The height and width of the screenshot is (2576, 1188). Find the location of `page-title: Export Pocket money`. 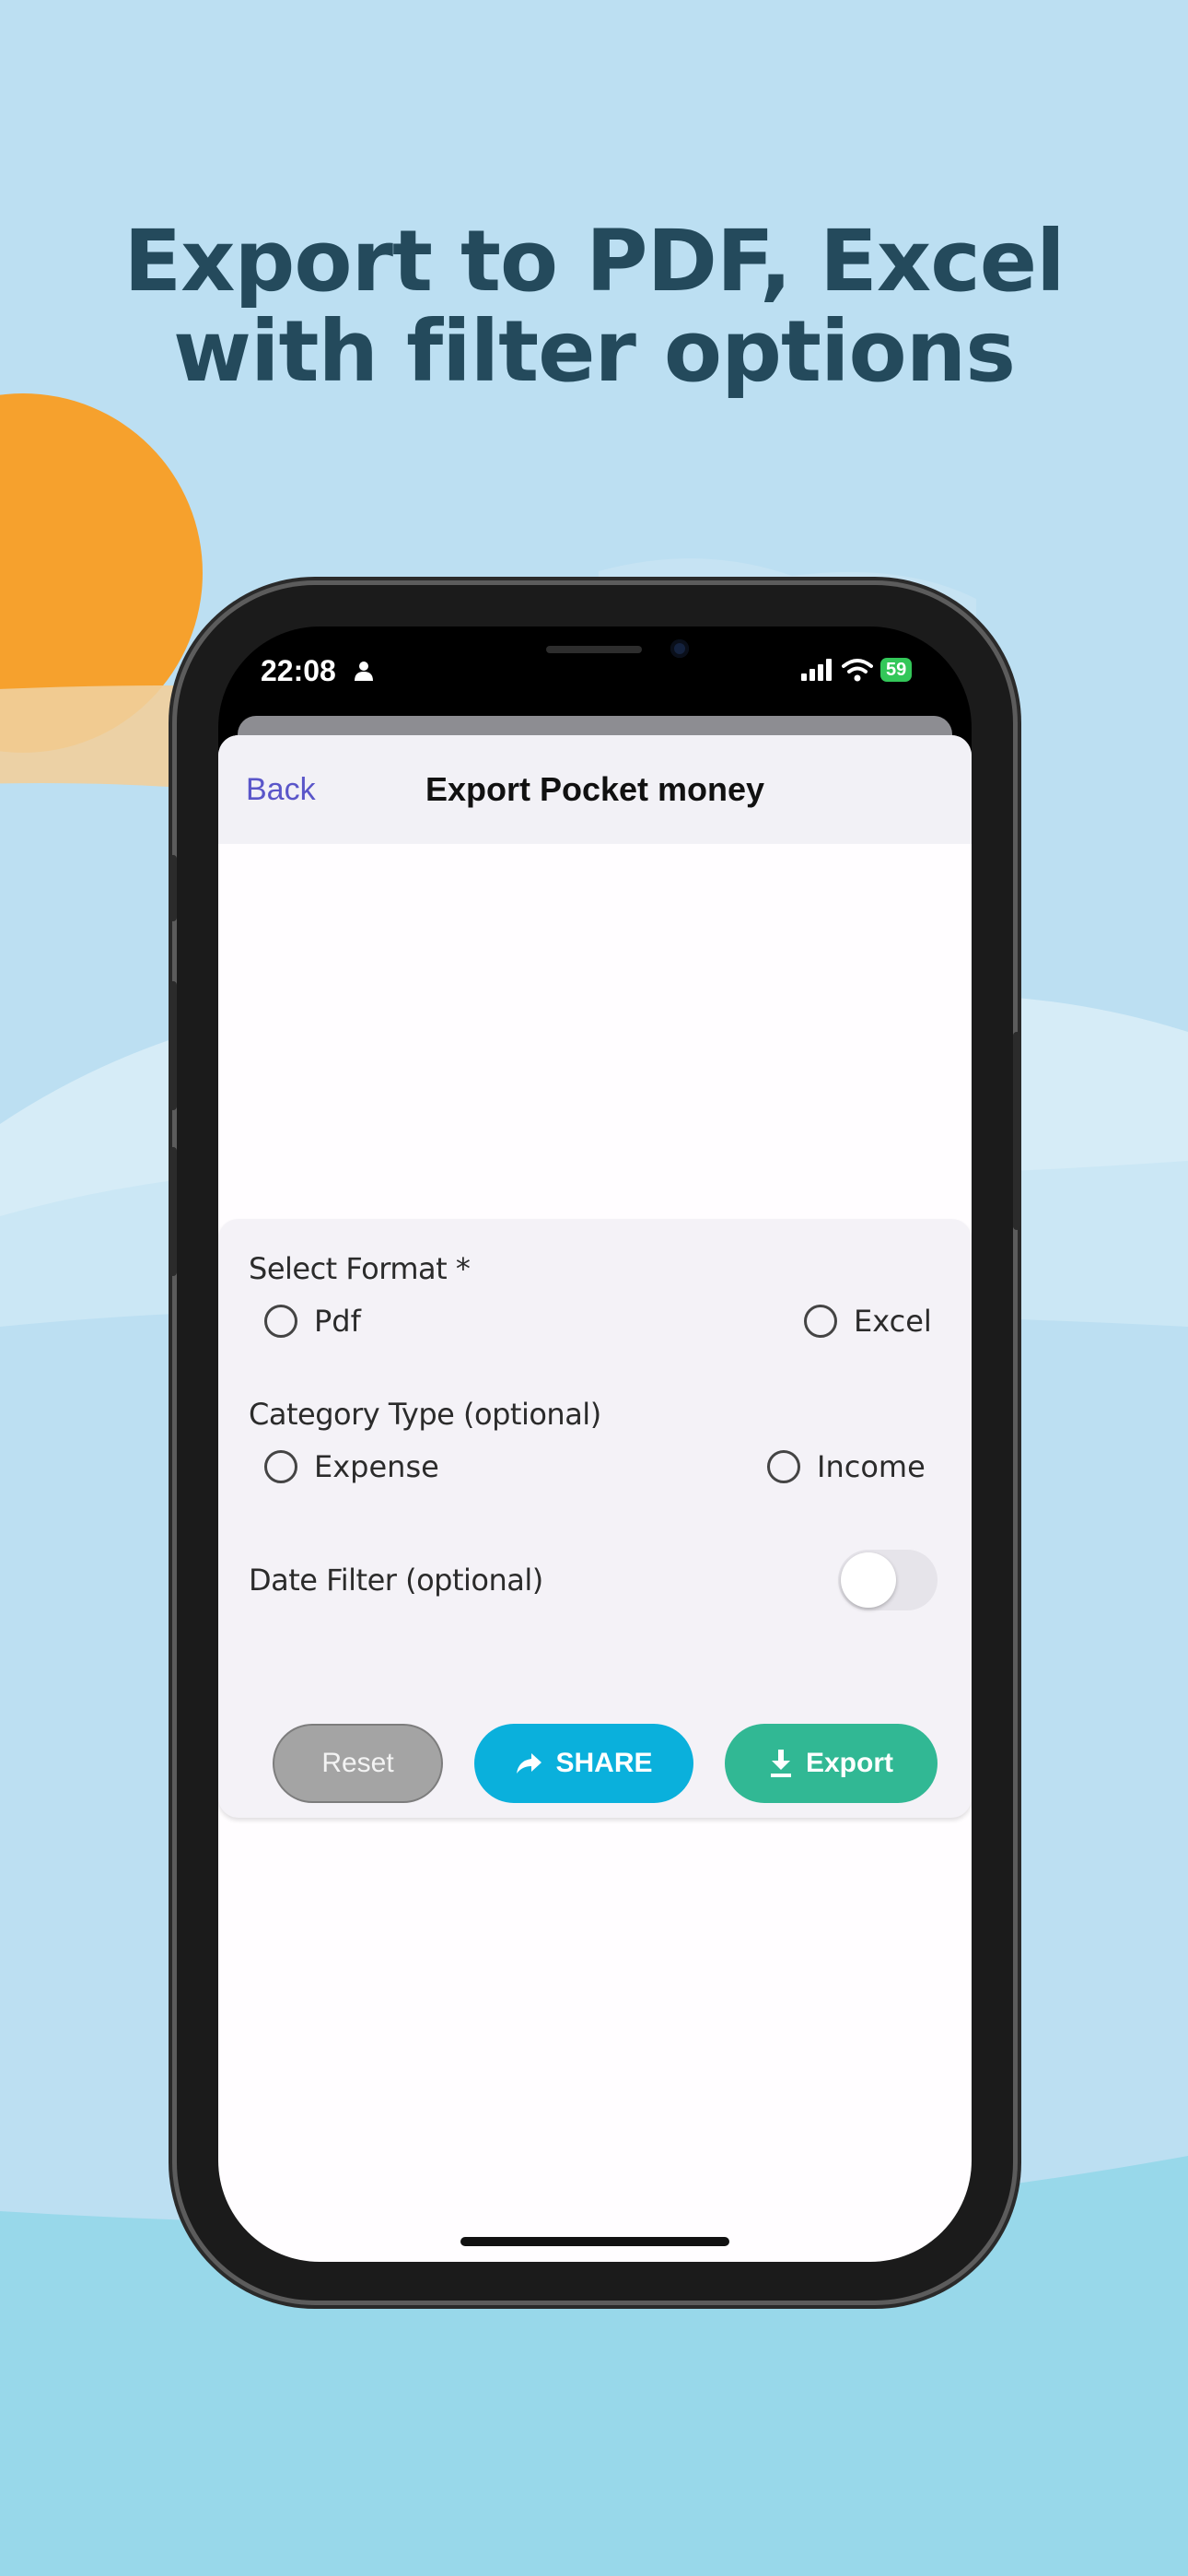

page-title: Export Pocket money is located at coordinates (595, 789).